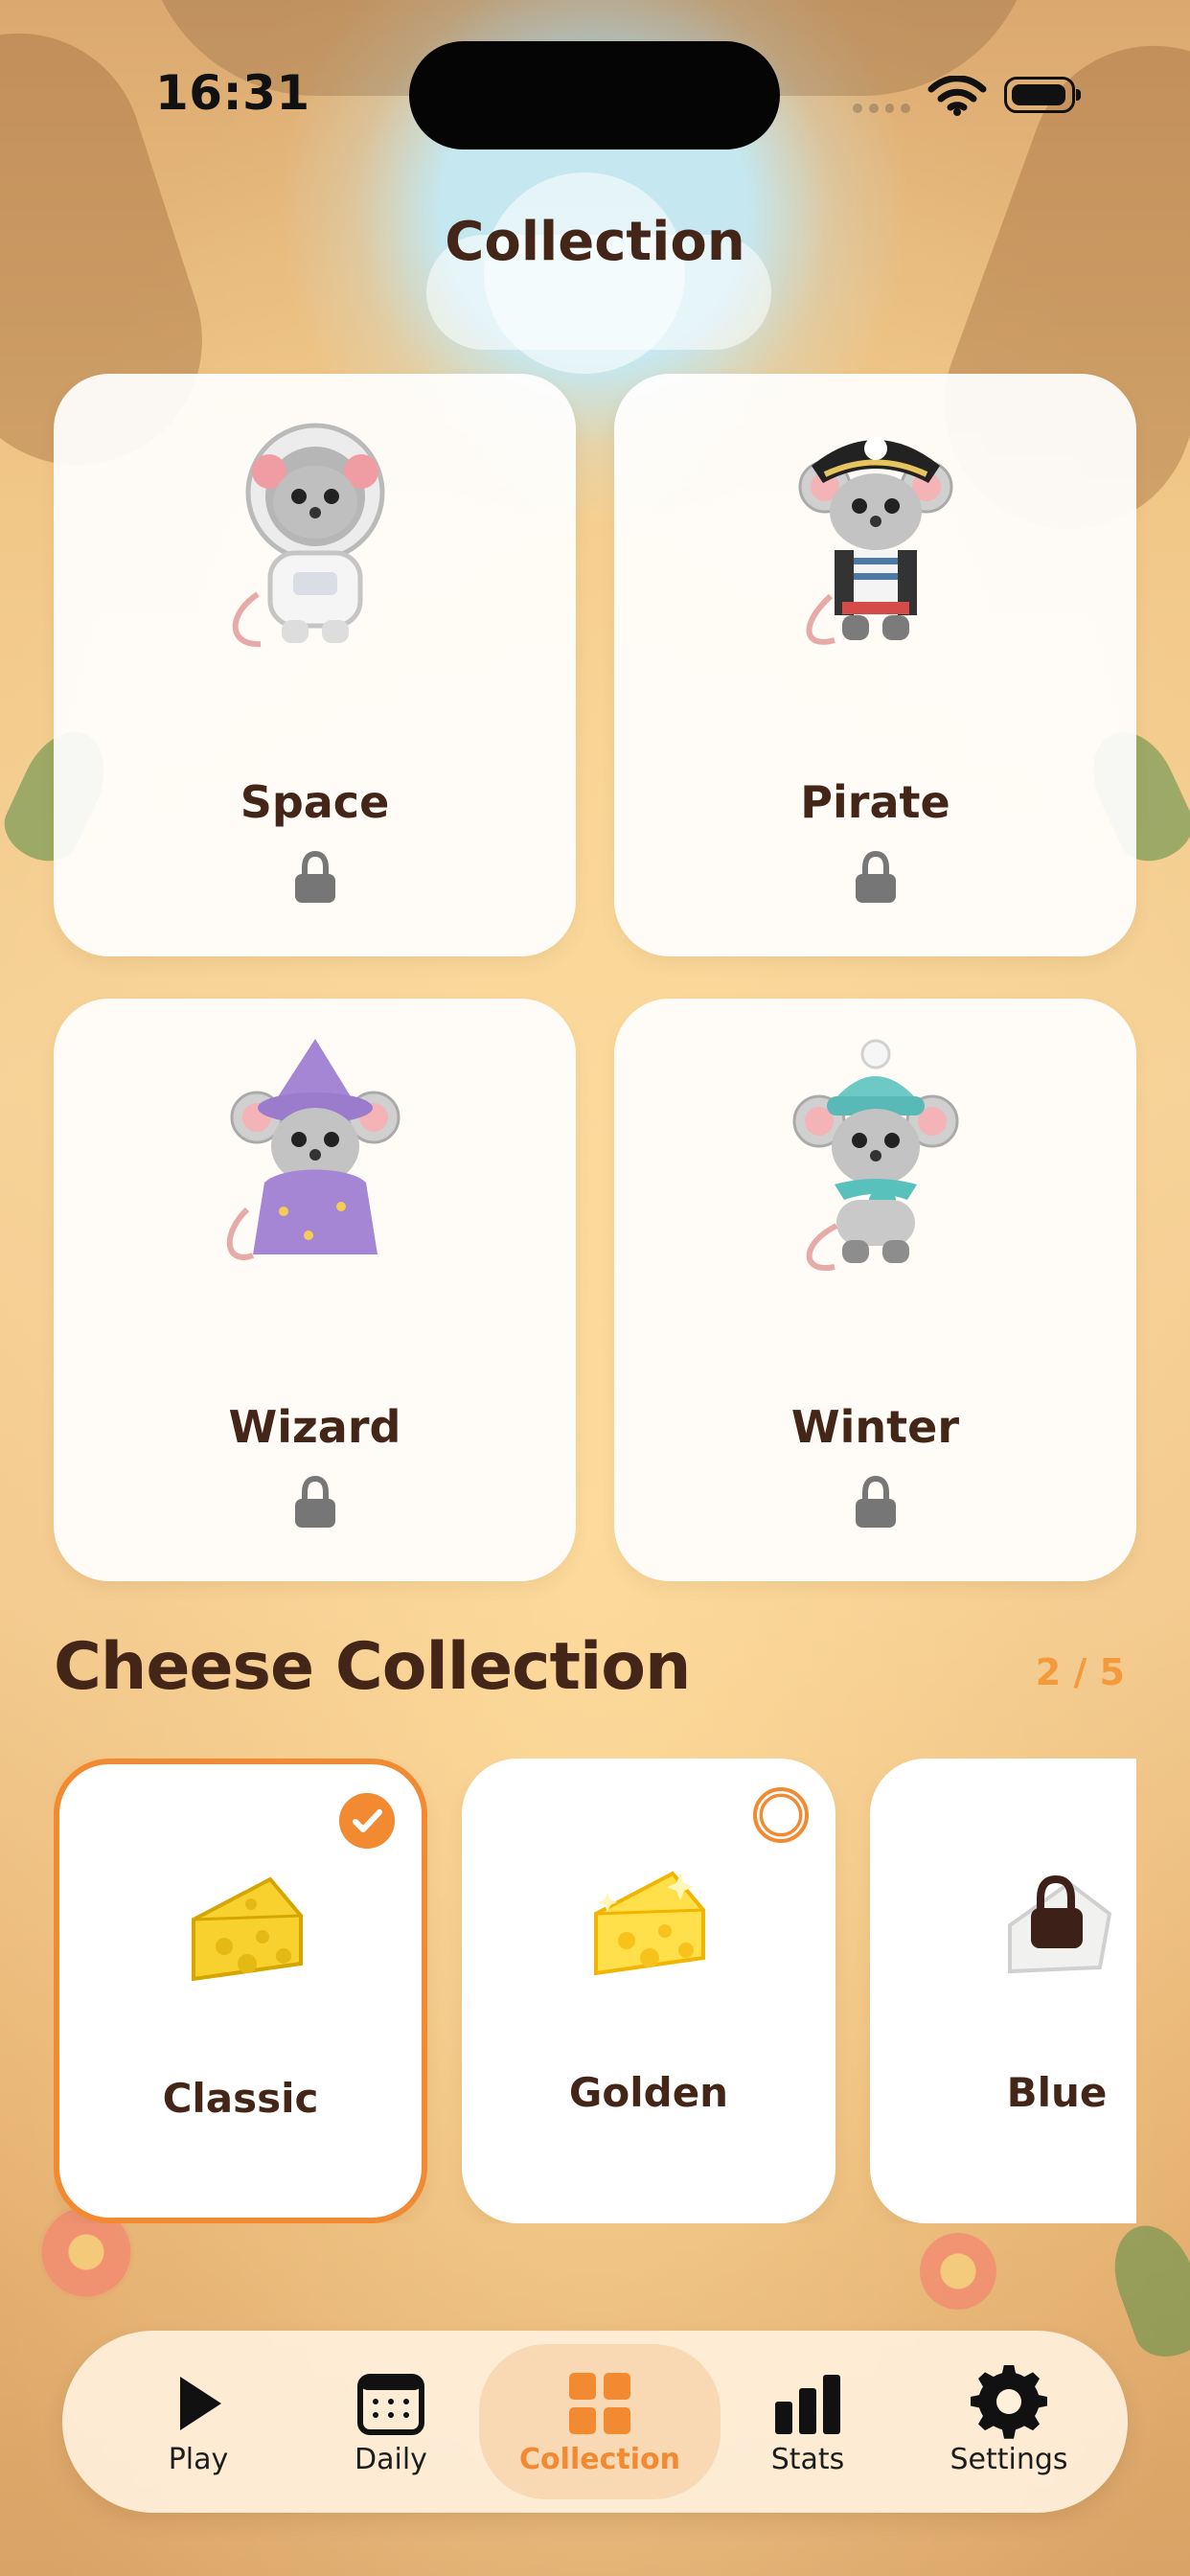 Image resolution: width=1190 pixels, height=2576 pixels. What do you see at coordinates (594, 95) in the screenshot?
I see `dynamic-island` at bounding box center [594, 95].